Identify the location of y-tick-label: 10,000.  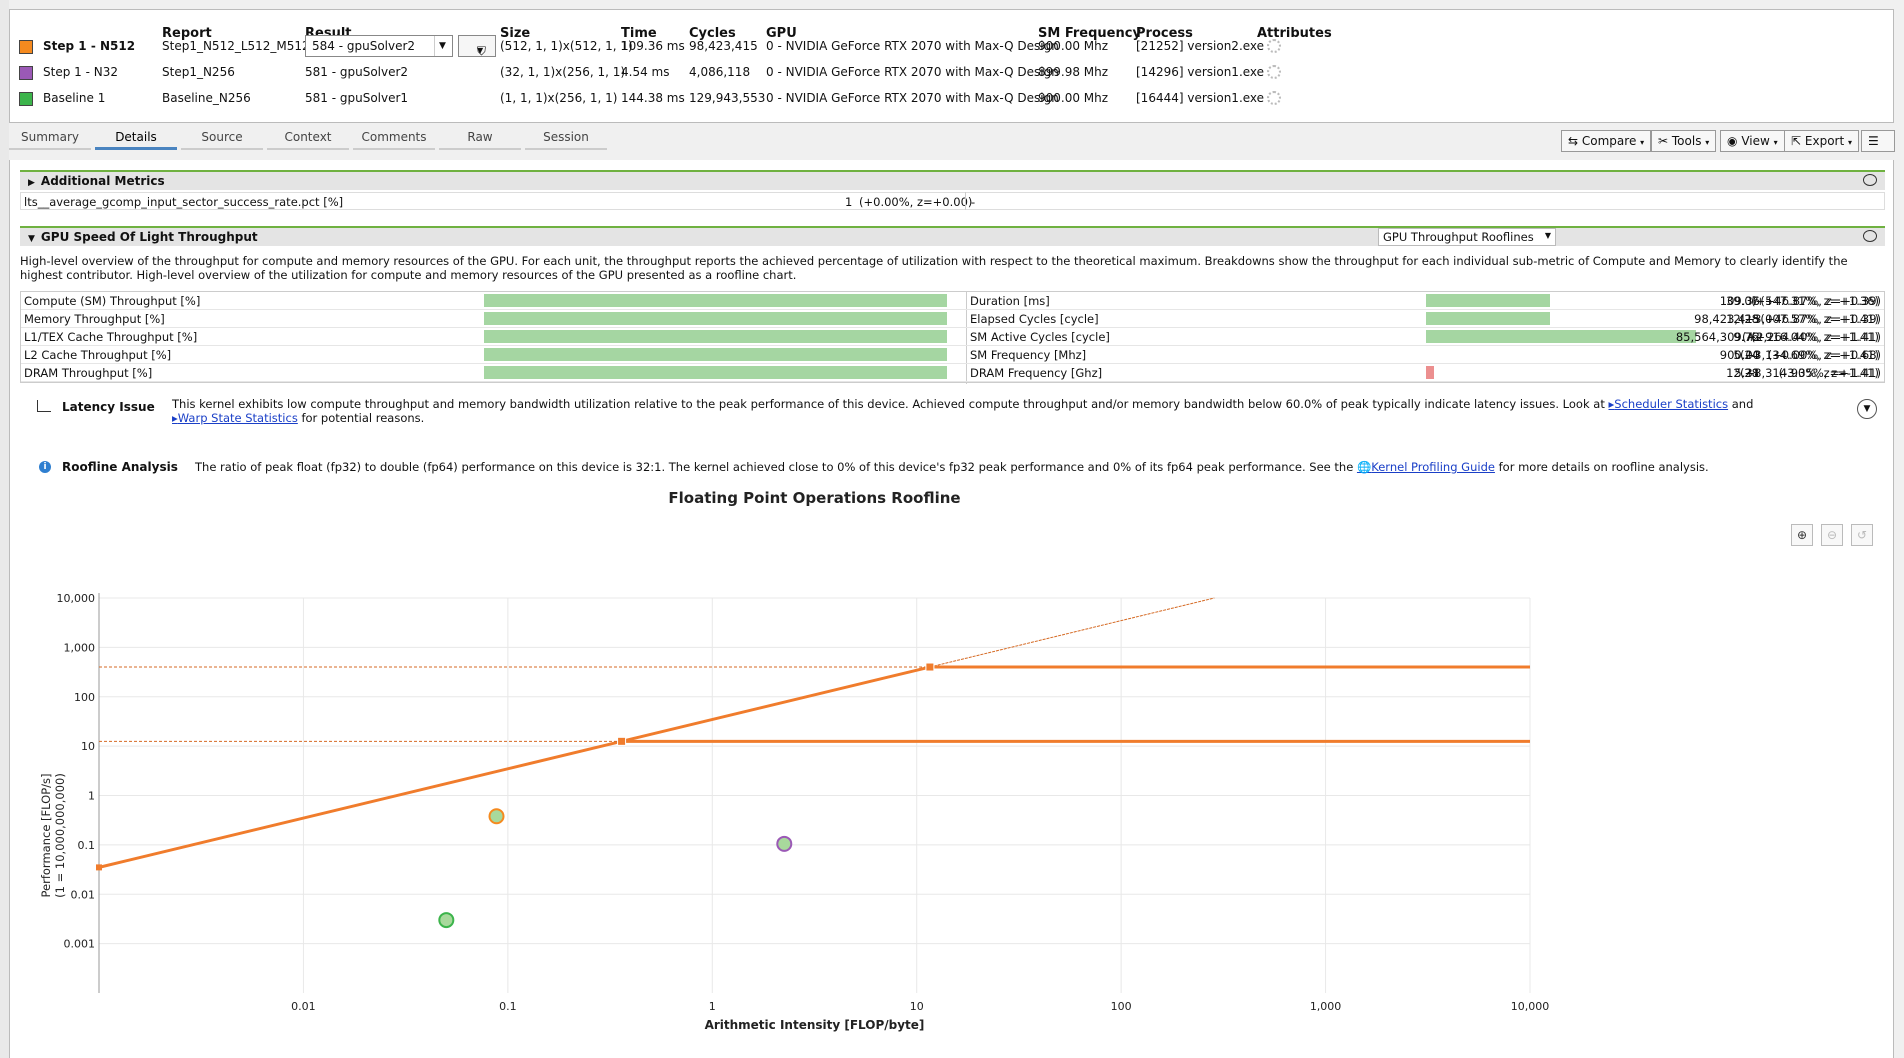
(76, 598).